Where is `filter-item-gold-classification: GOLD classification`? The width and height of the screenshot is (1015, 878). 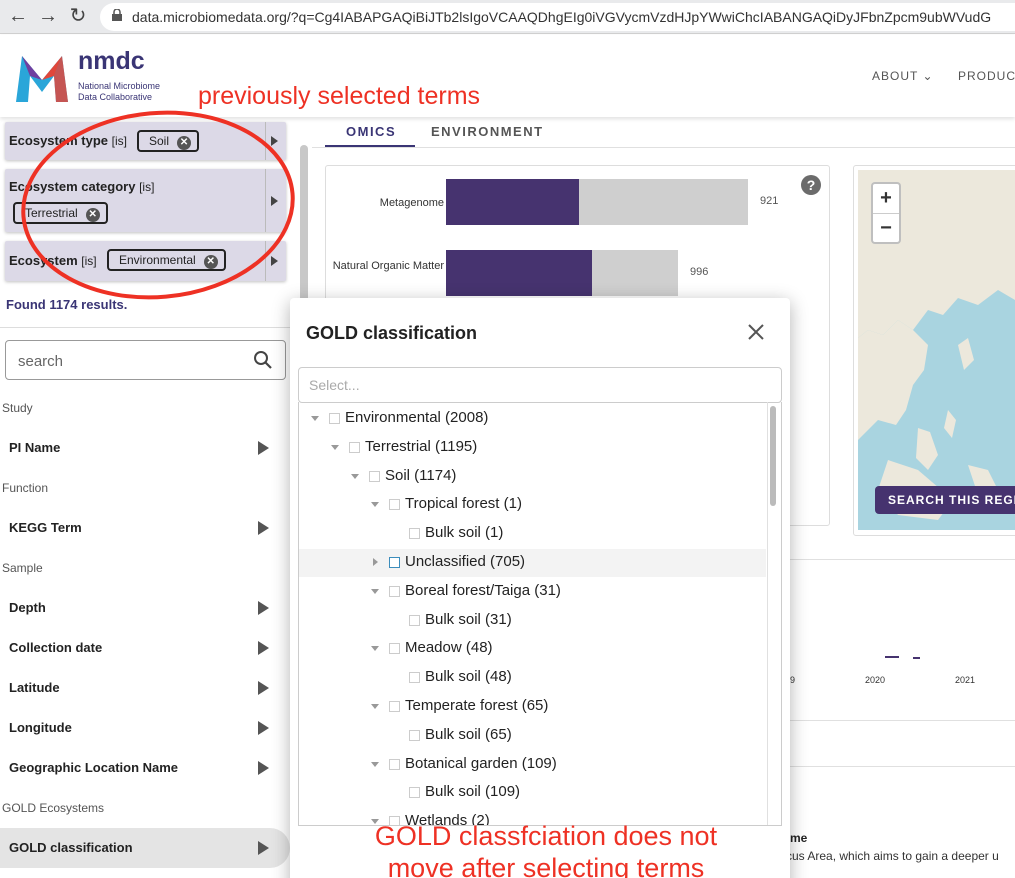
filter-item-gold-classification: GOLD classification is located at coordinates (145, 848).